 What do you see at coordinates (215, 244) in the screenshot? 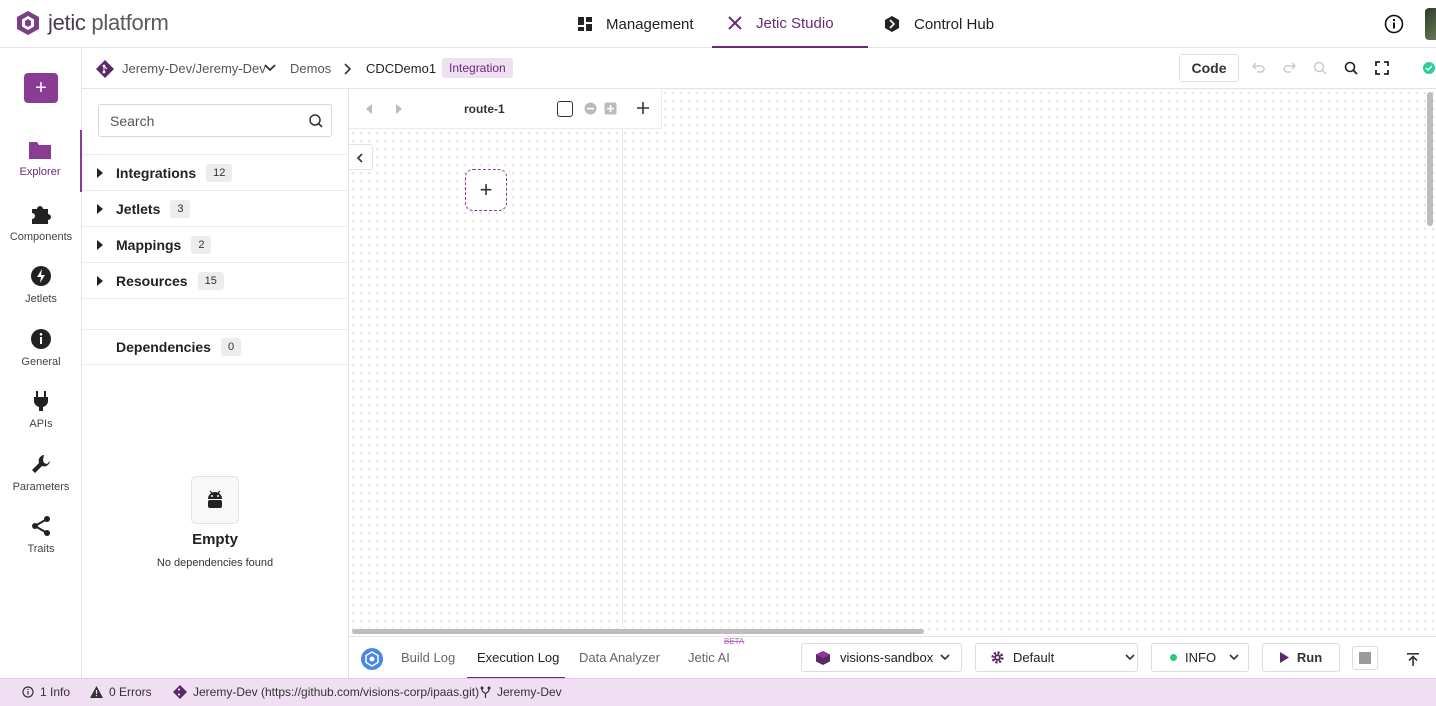
I see `tree-group-mappings: Mappings 2` at bounding box center [215, 244].